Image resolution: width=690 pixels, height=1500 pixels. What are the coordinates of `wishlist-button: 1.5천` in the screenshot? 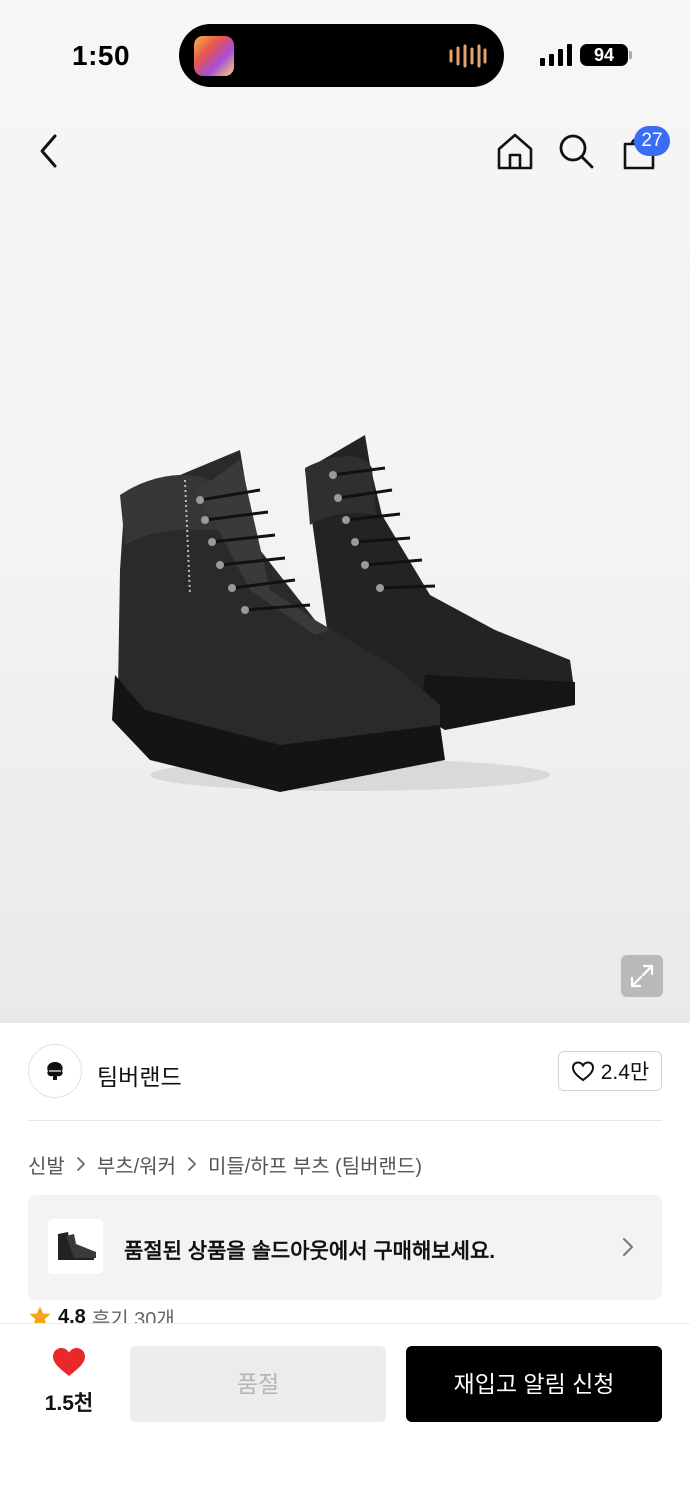 It's located at (69, 1381).